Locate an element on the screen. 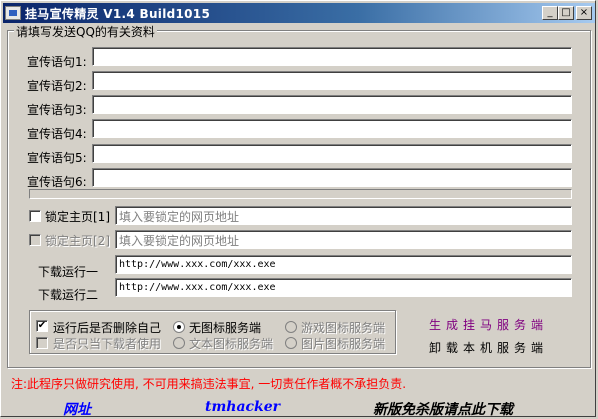  radio-text-icon is located at coordinates (179, 343).